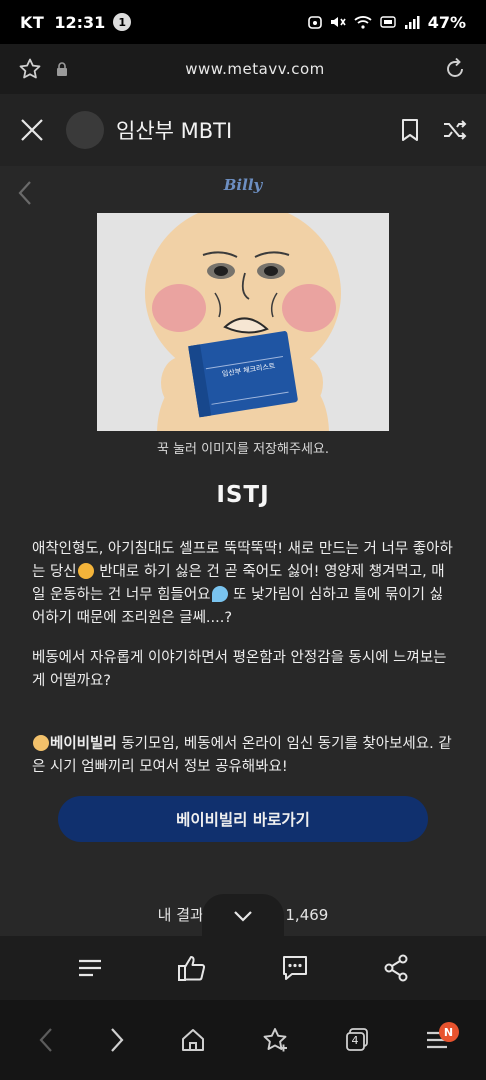 Image resolution: width=486 pixels, height=1080 pixels. I want to click on tabs-icon: 4, so click(357, 1040).